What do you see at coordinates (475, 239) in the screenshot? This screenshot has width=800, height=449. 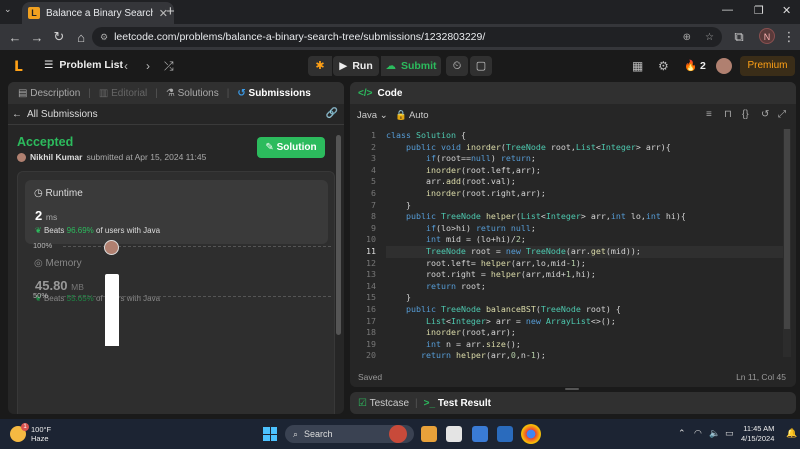 I see `code-text: int mid = (lo+hi)/2;` at bounding box center [475, 239].